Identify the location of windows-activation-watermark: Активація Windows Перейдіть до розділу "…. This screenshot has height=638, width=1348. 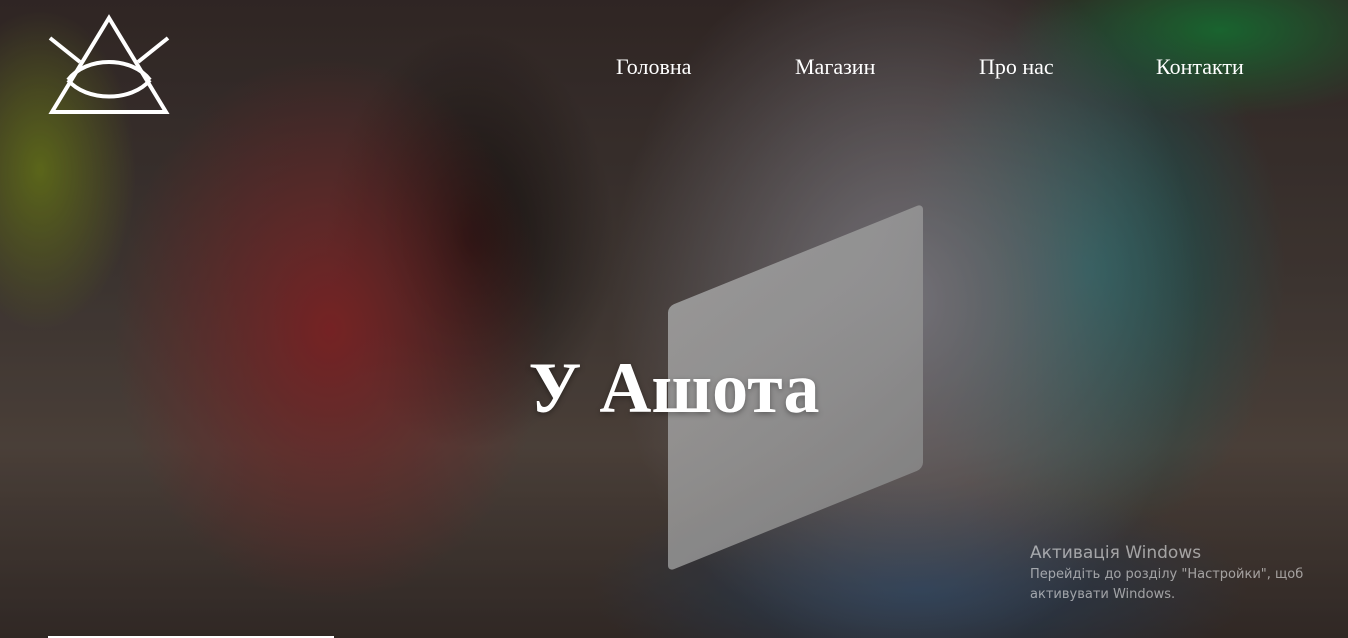
(1180, 573).